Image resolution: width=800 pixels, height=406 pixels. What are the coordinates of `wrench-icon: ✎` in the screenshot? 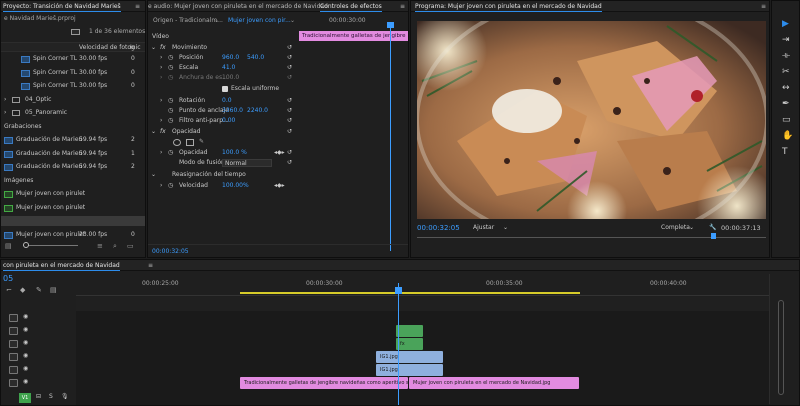 It's located at (39, 290).